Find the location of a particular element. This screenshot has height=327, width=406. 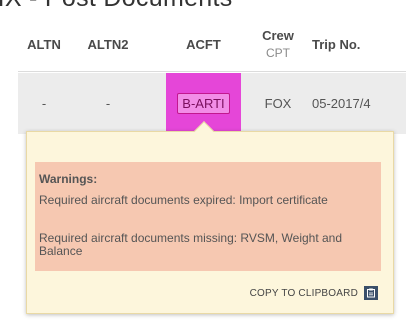

header-crew-label: Crew is located at coordinates (278, 35).